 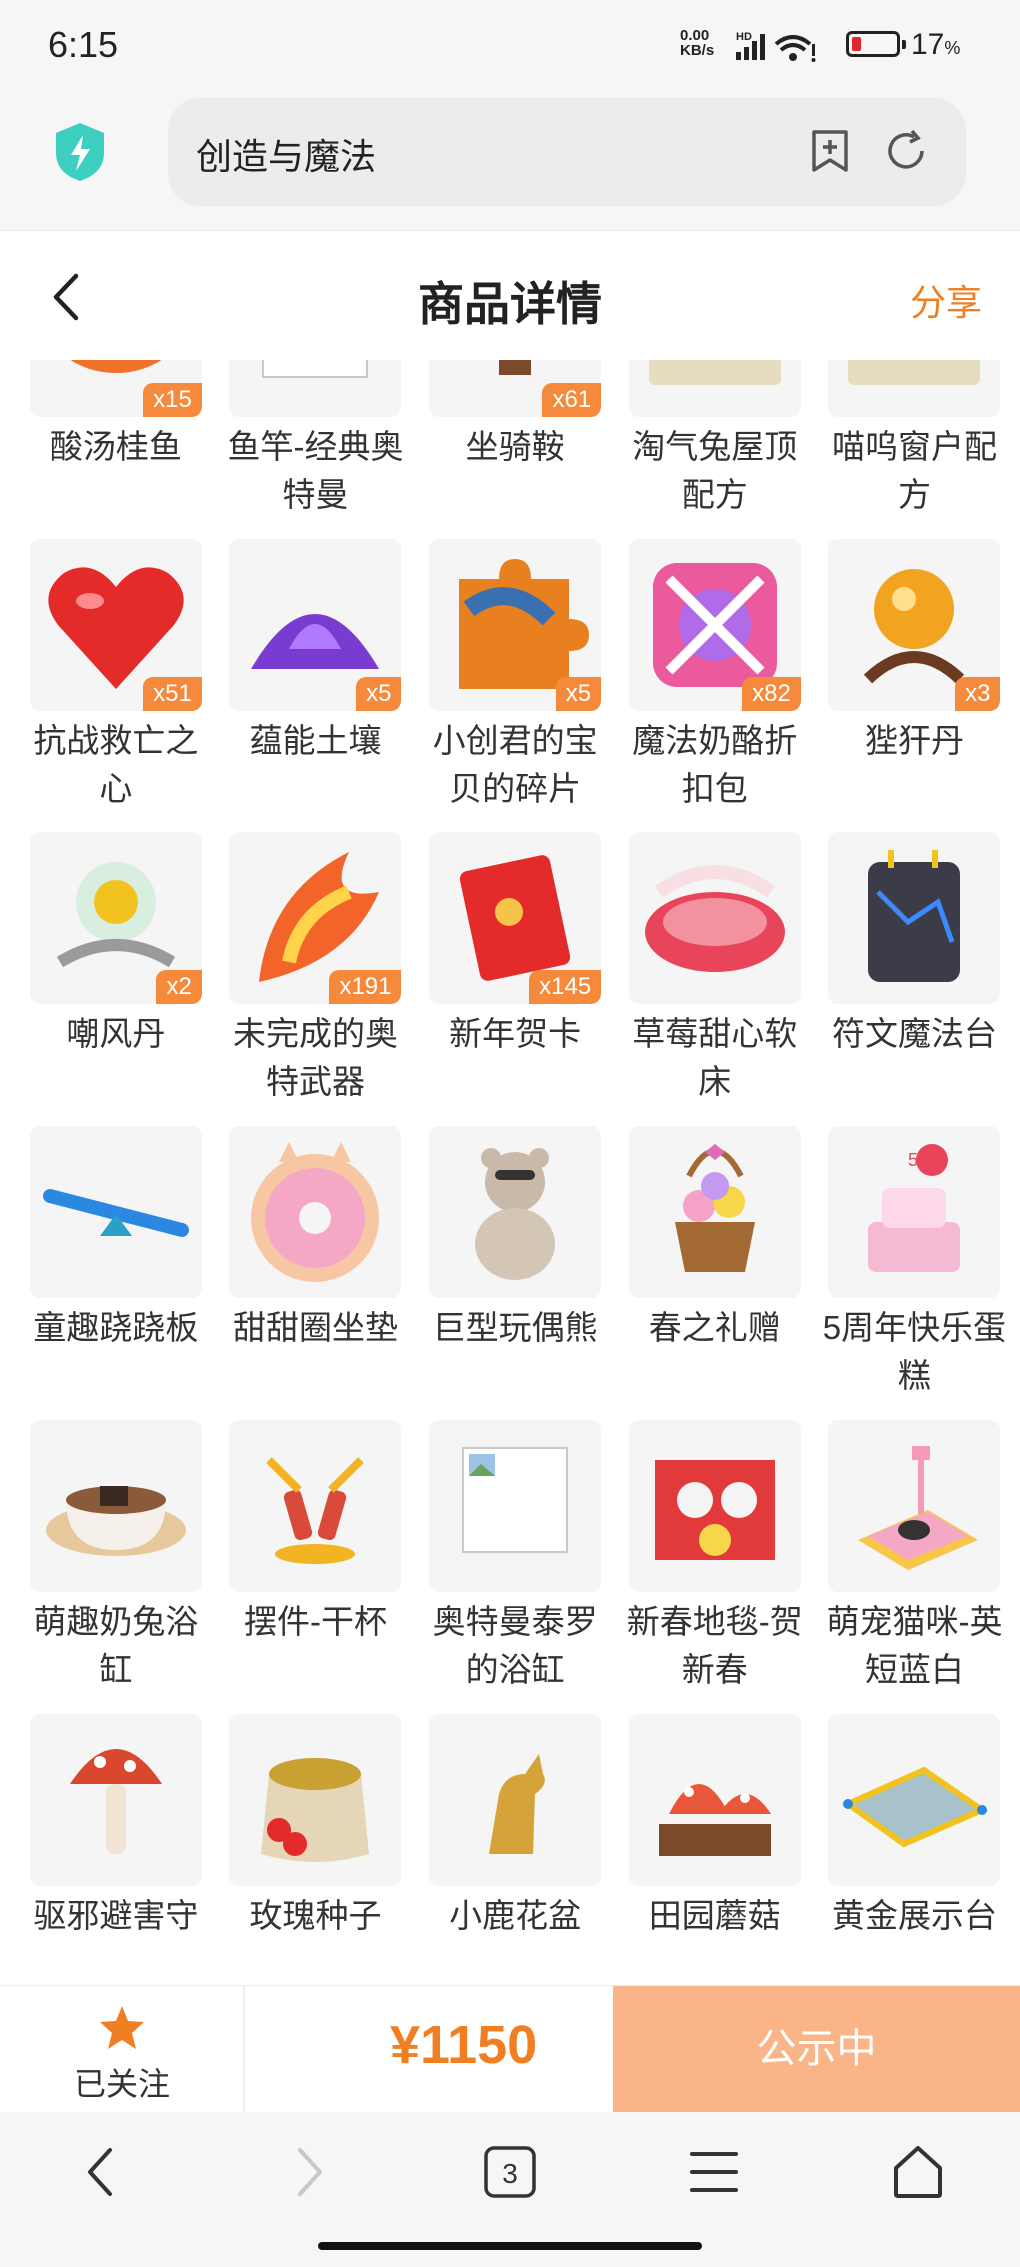 What do you see at coordinates (464, 2045) in the screenshot?
I see `price: ¥1150` at bounding box center [464, 2045].